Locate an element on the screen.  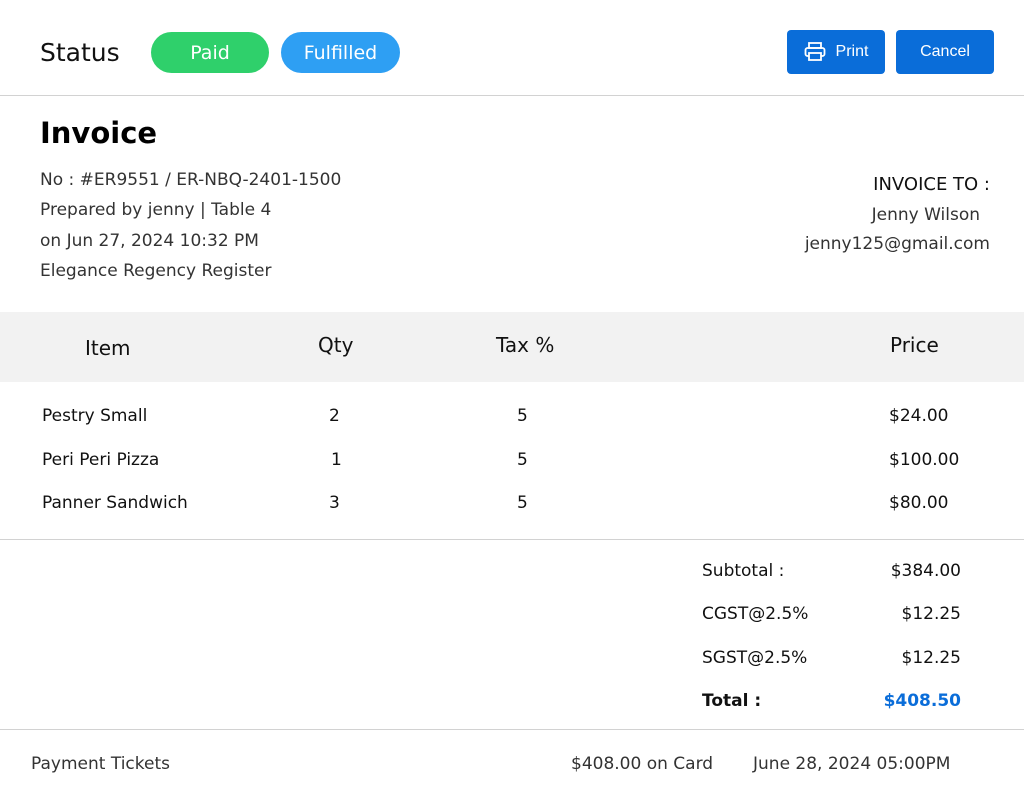
row-qty: 1 is located at coordinates (336, 460).